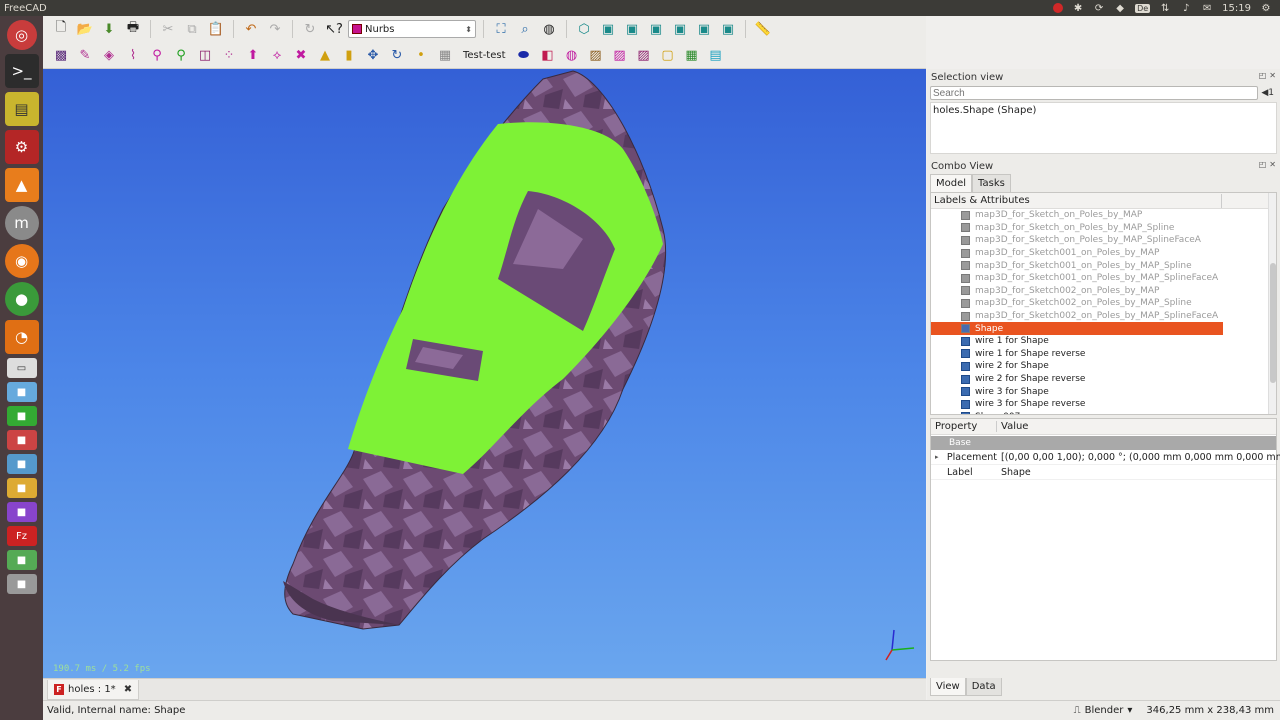  Describe the element at coordinates (21, 536) in the screenshot. I see `filezilla-icon: Fz` at that location.